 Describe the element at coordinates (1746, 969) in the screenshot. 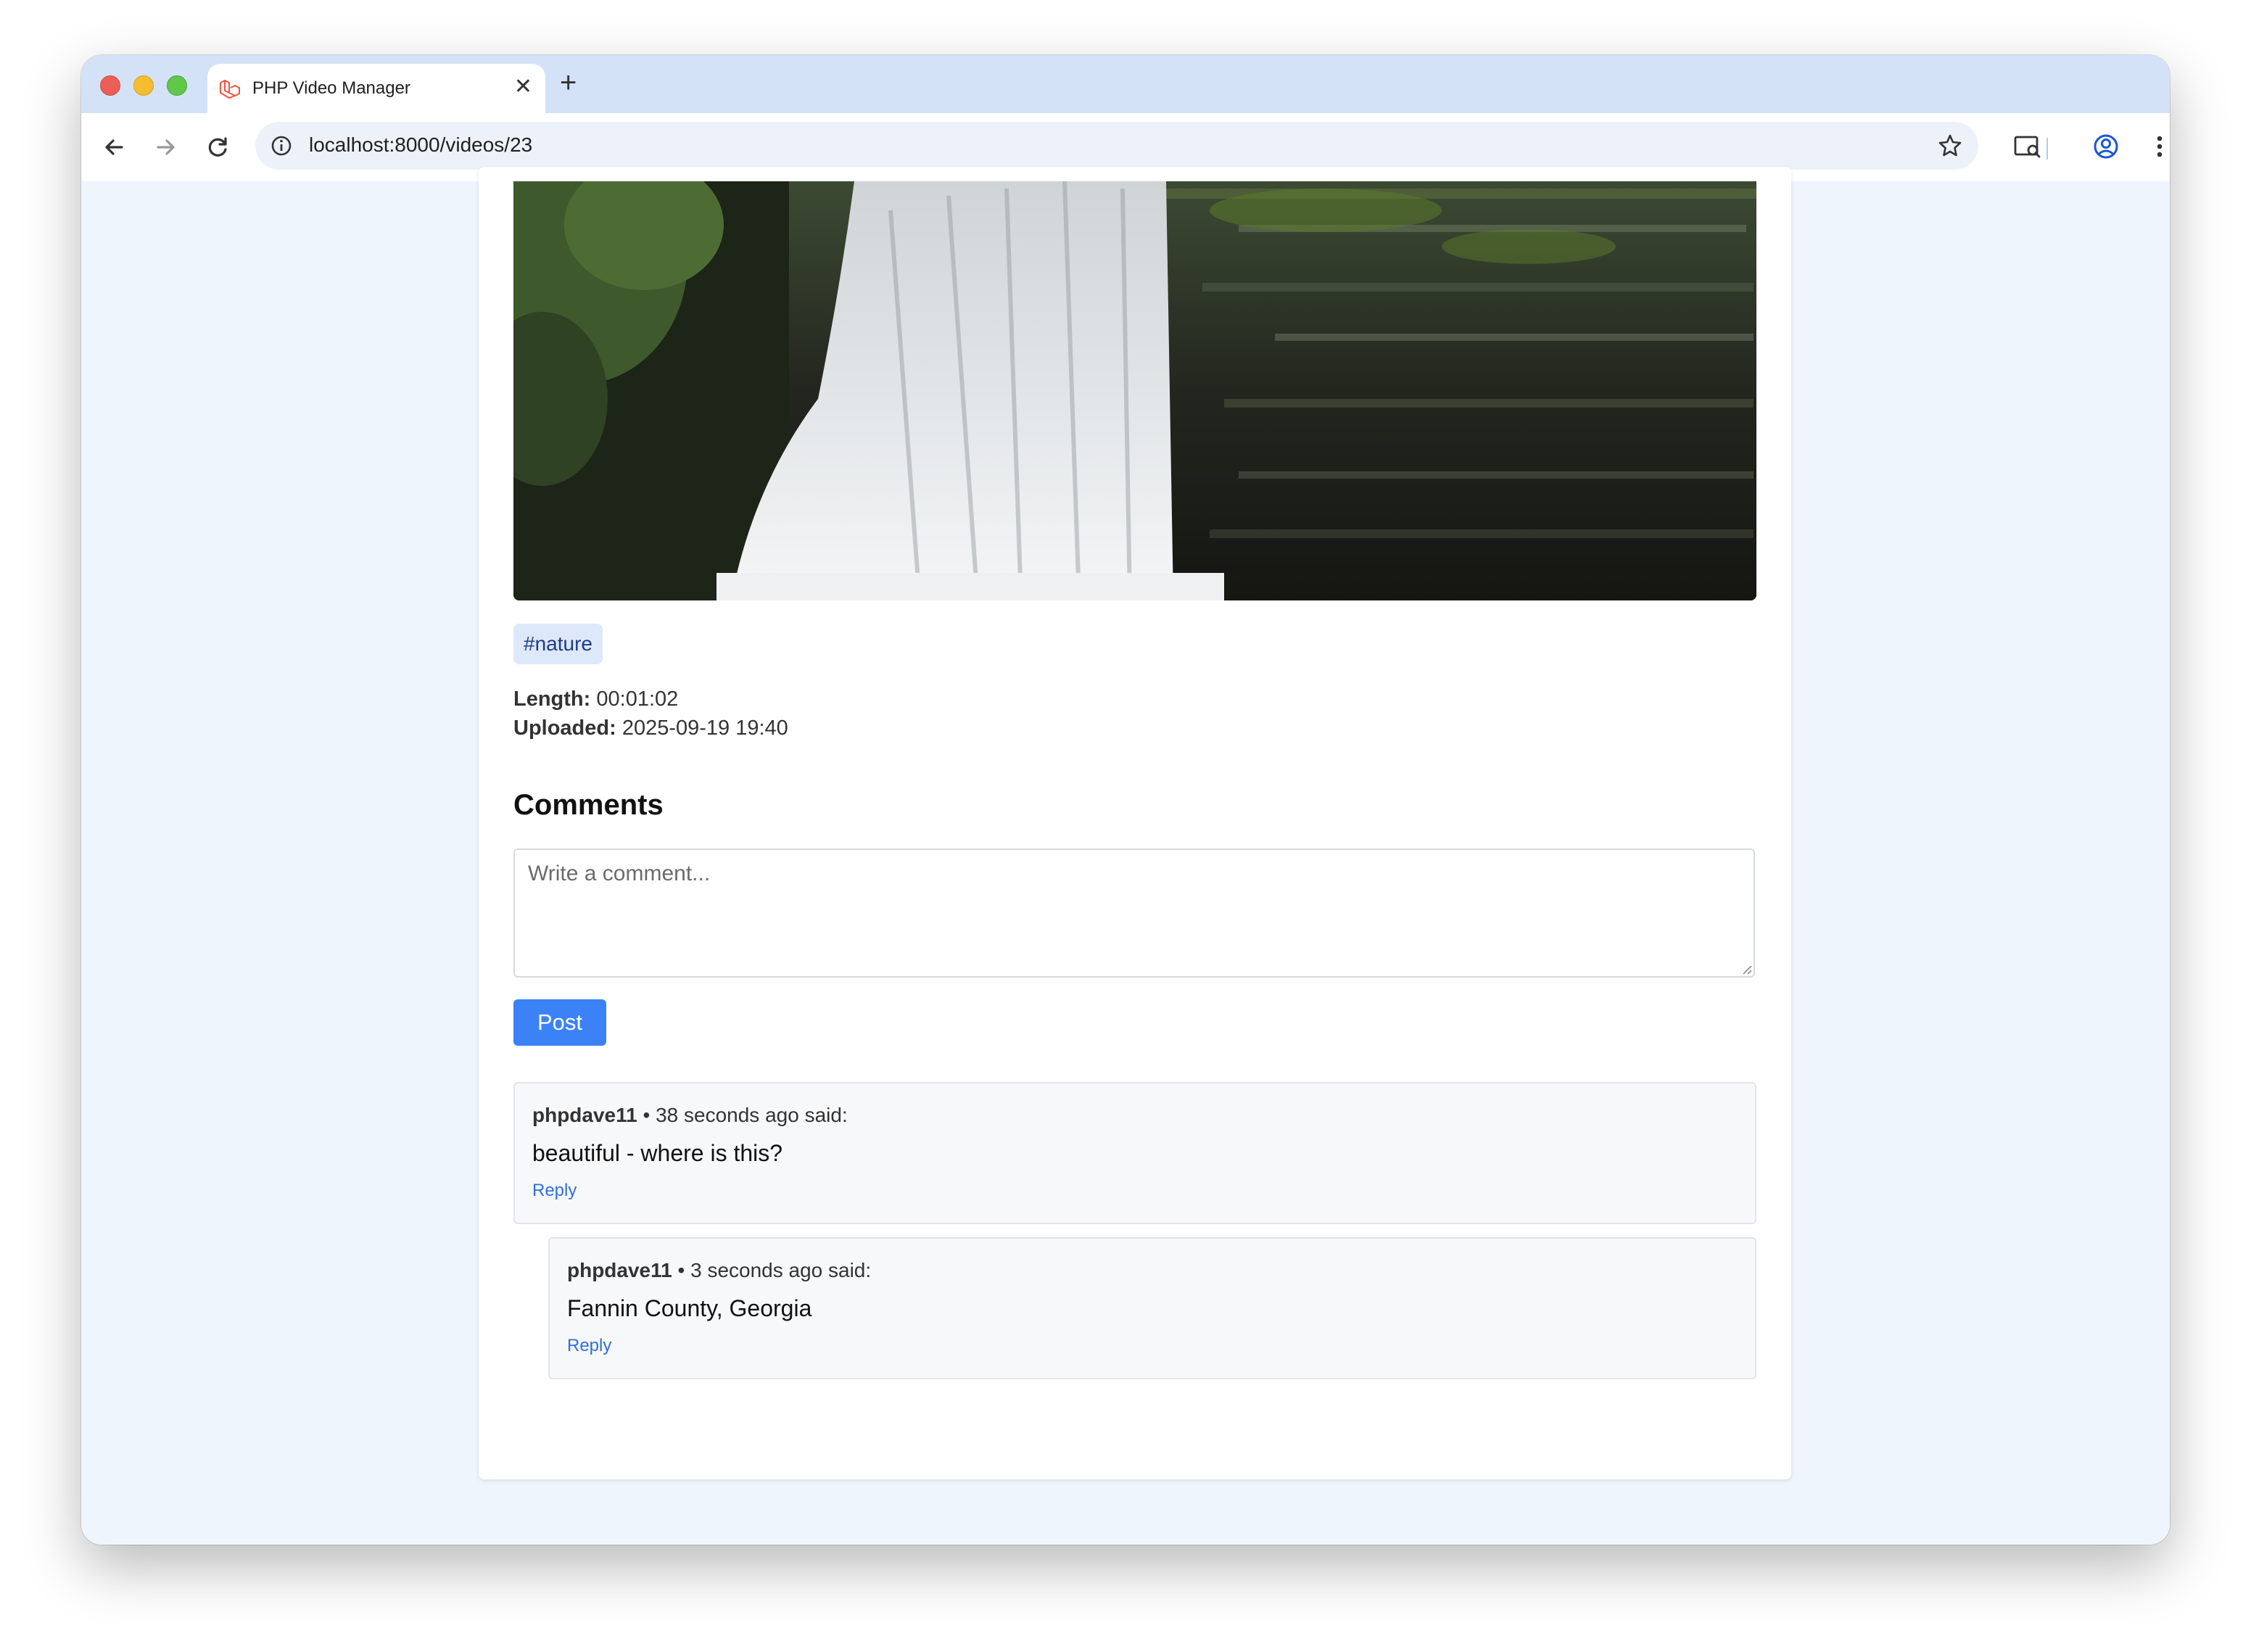

I see `resize-grip-icon` at that location.